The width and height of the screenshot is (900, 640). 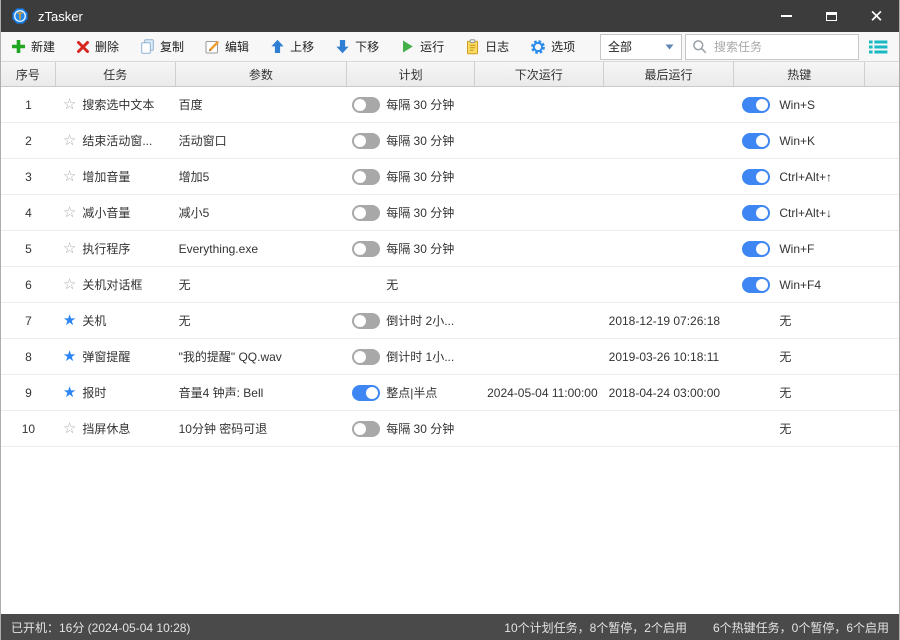 What do you see at coordinates (669, 284) in the screenshot?
I see `last-run` at bounding box center [669, 284].